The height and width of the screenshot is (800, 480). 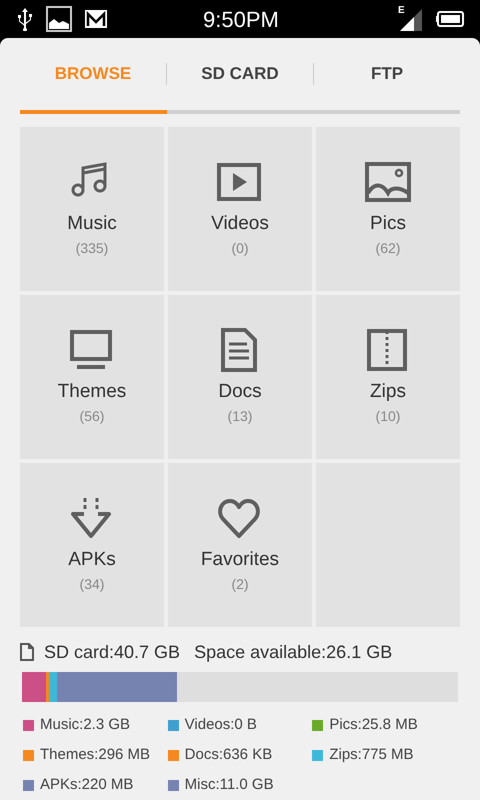 What do you see at coordinates (240, 560) in the screenshot?
I see `category-label: Favorites` at bounding box center [240, 560].